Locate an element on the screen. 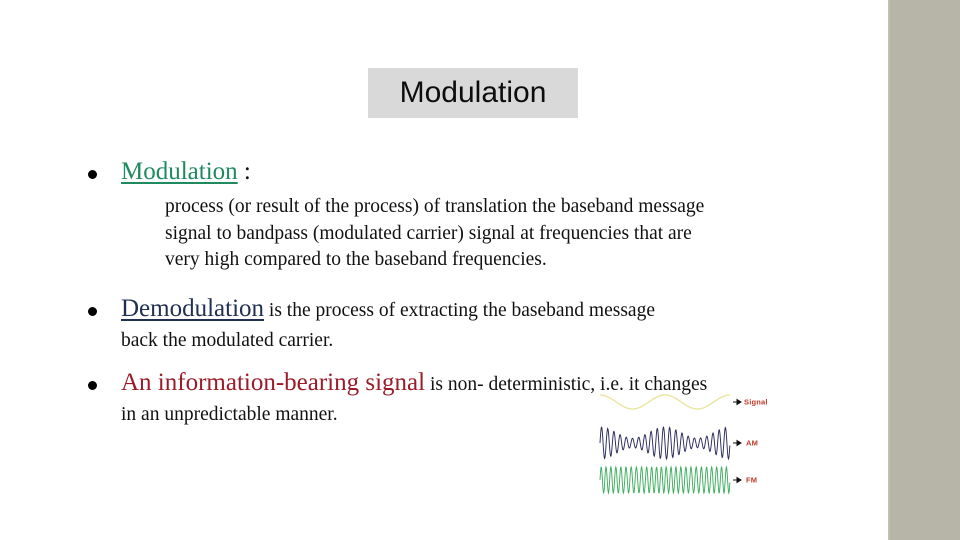  paragraph-line: back the modulated carrier. is located at coordinates (227, 340).